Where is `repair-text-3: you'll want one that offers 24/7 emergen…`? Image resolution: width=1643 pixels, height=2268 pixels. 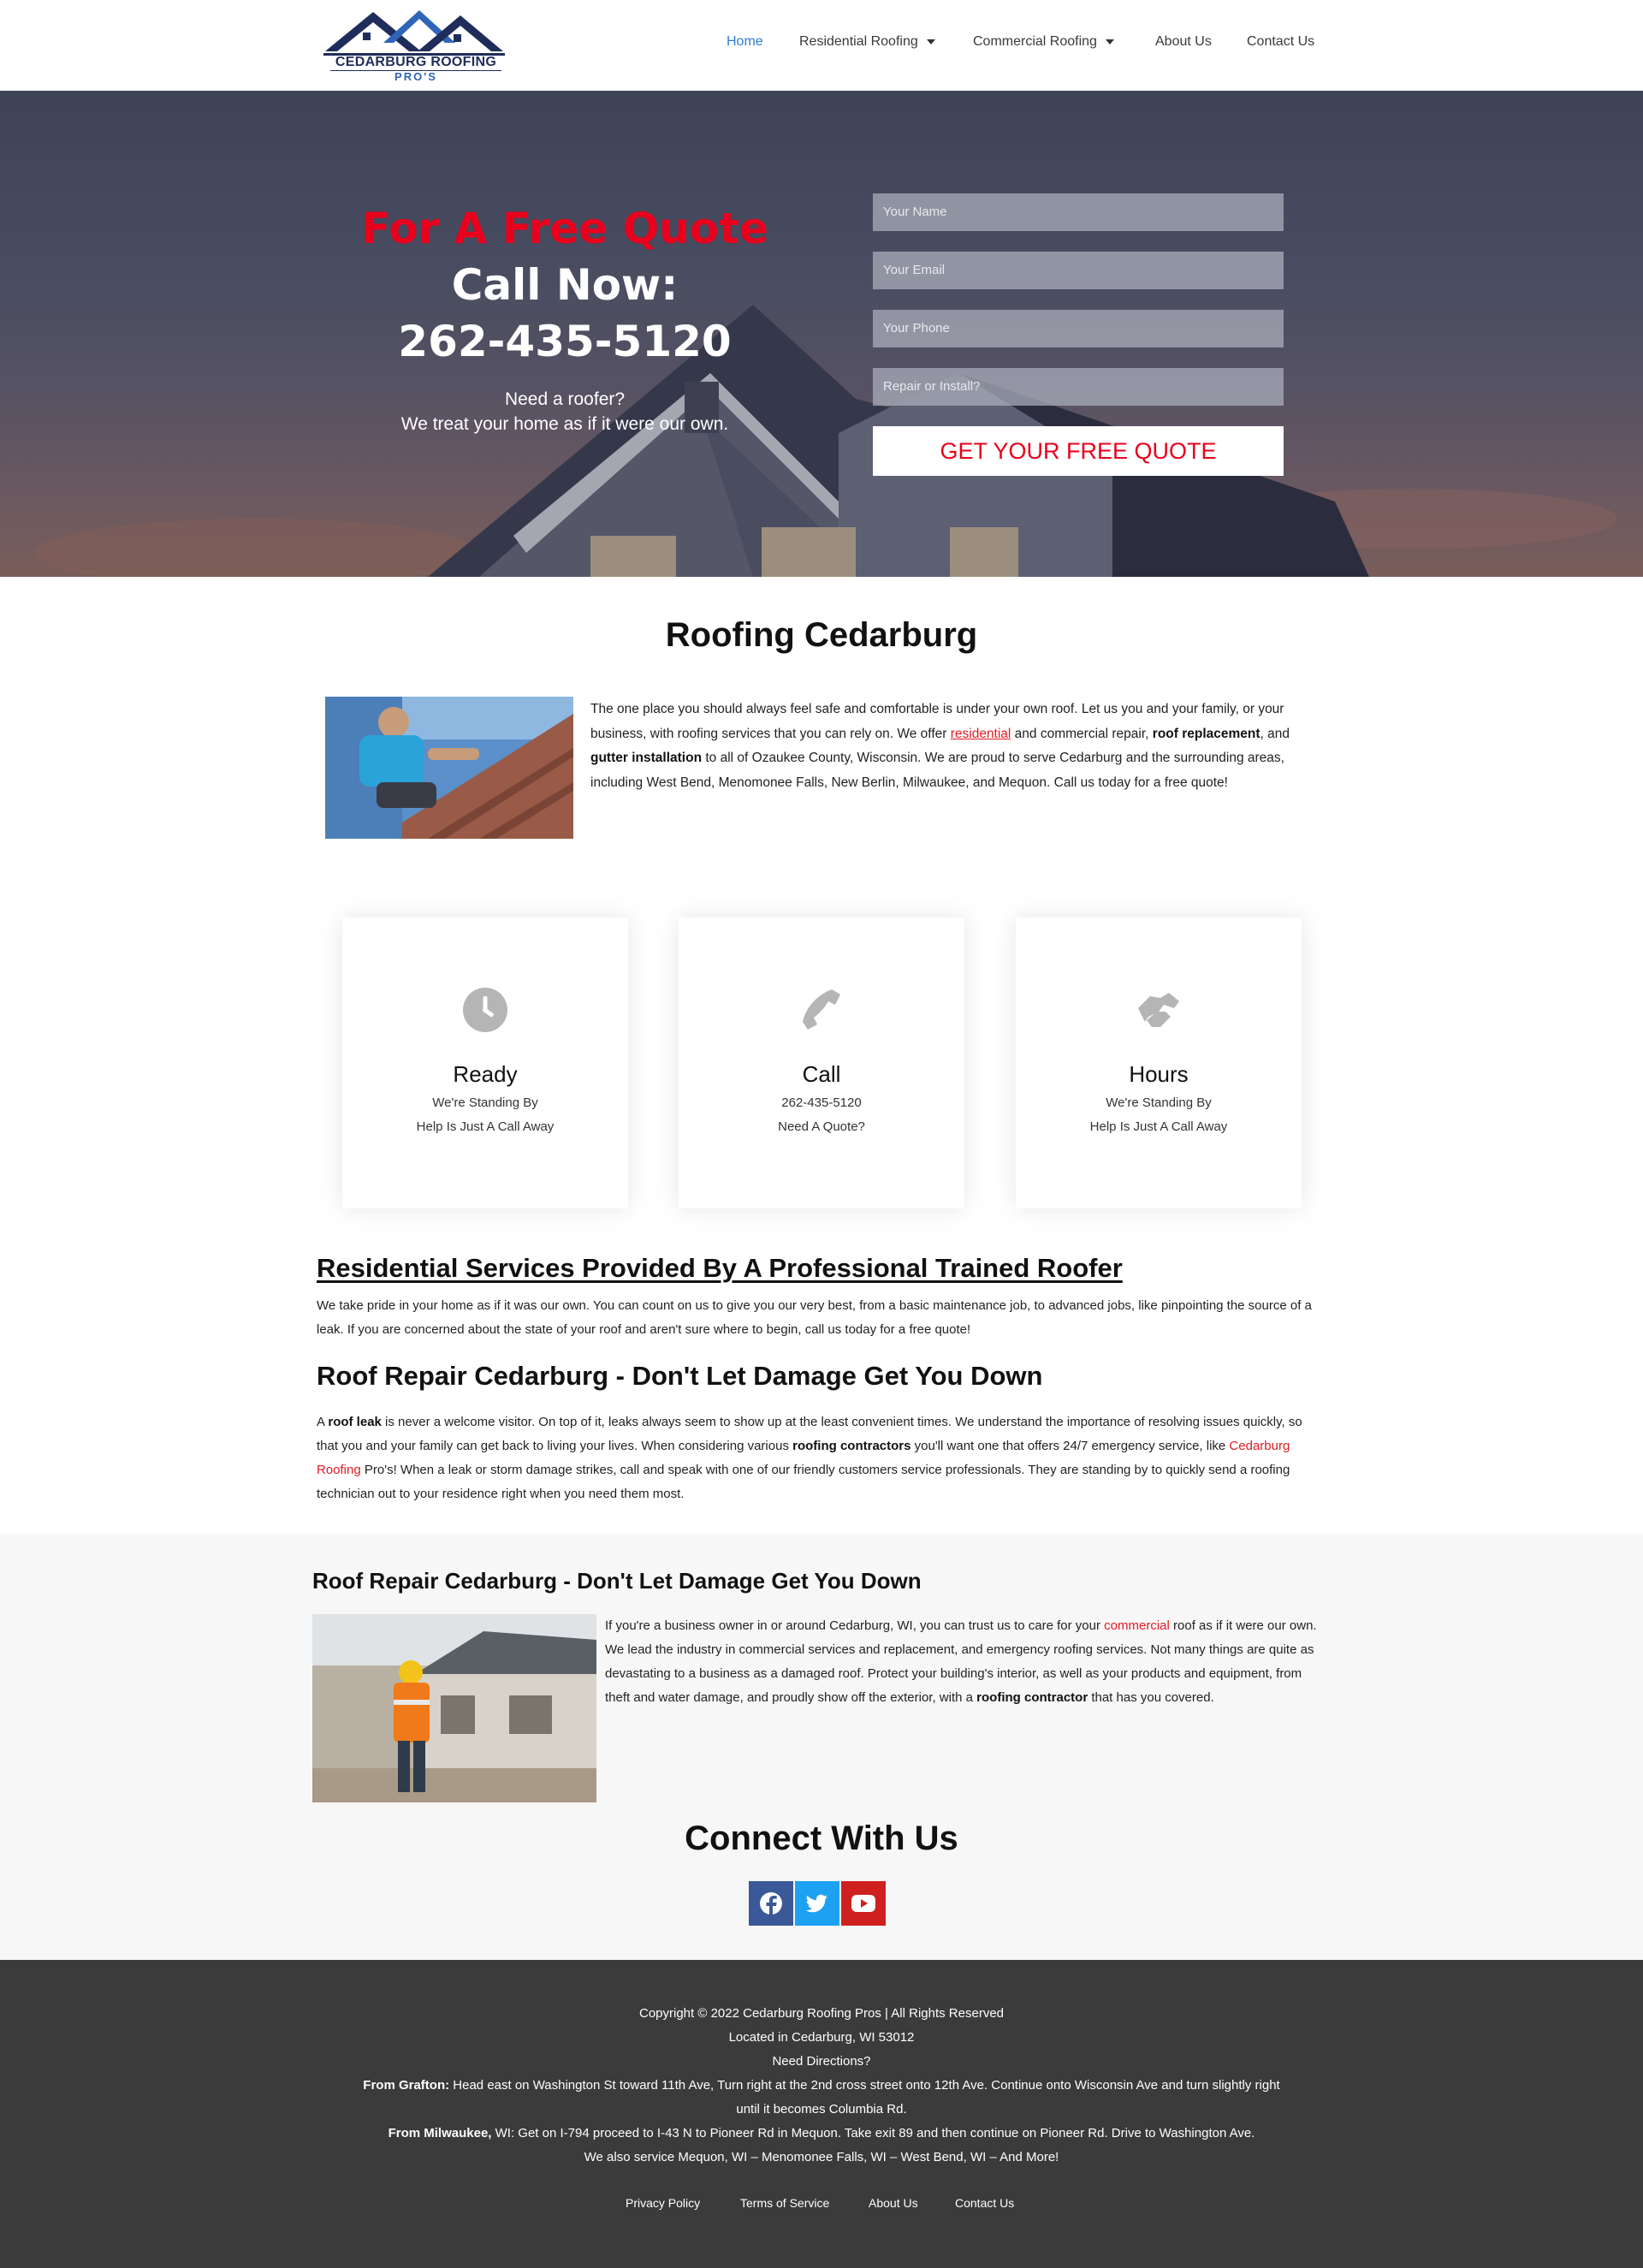
repair-text-3: you'll want one that offers 24/7 emergen… is located at coordinates (1070, 1446).